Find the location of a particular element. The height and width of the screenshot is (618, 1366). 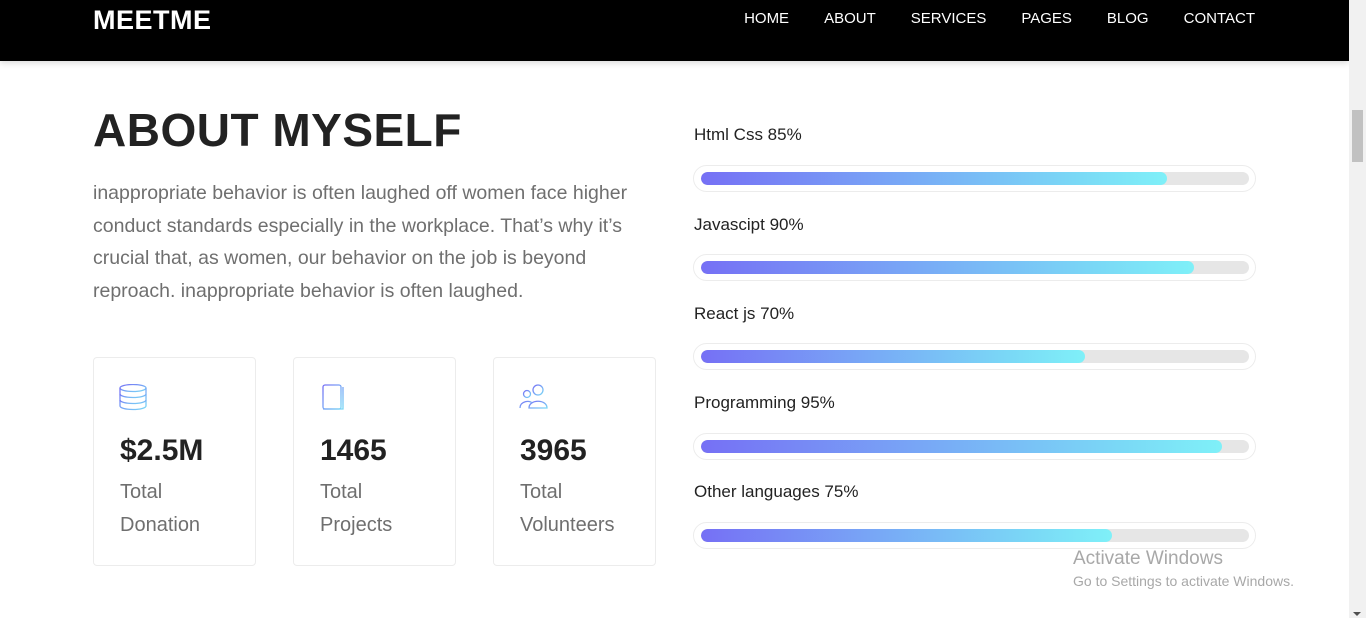

vertical-scrollbar is located at coordinates (1357, 309).